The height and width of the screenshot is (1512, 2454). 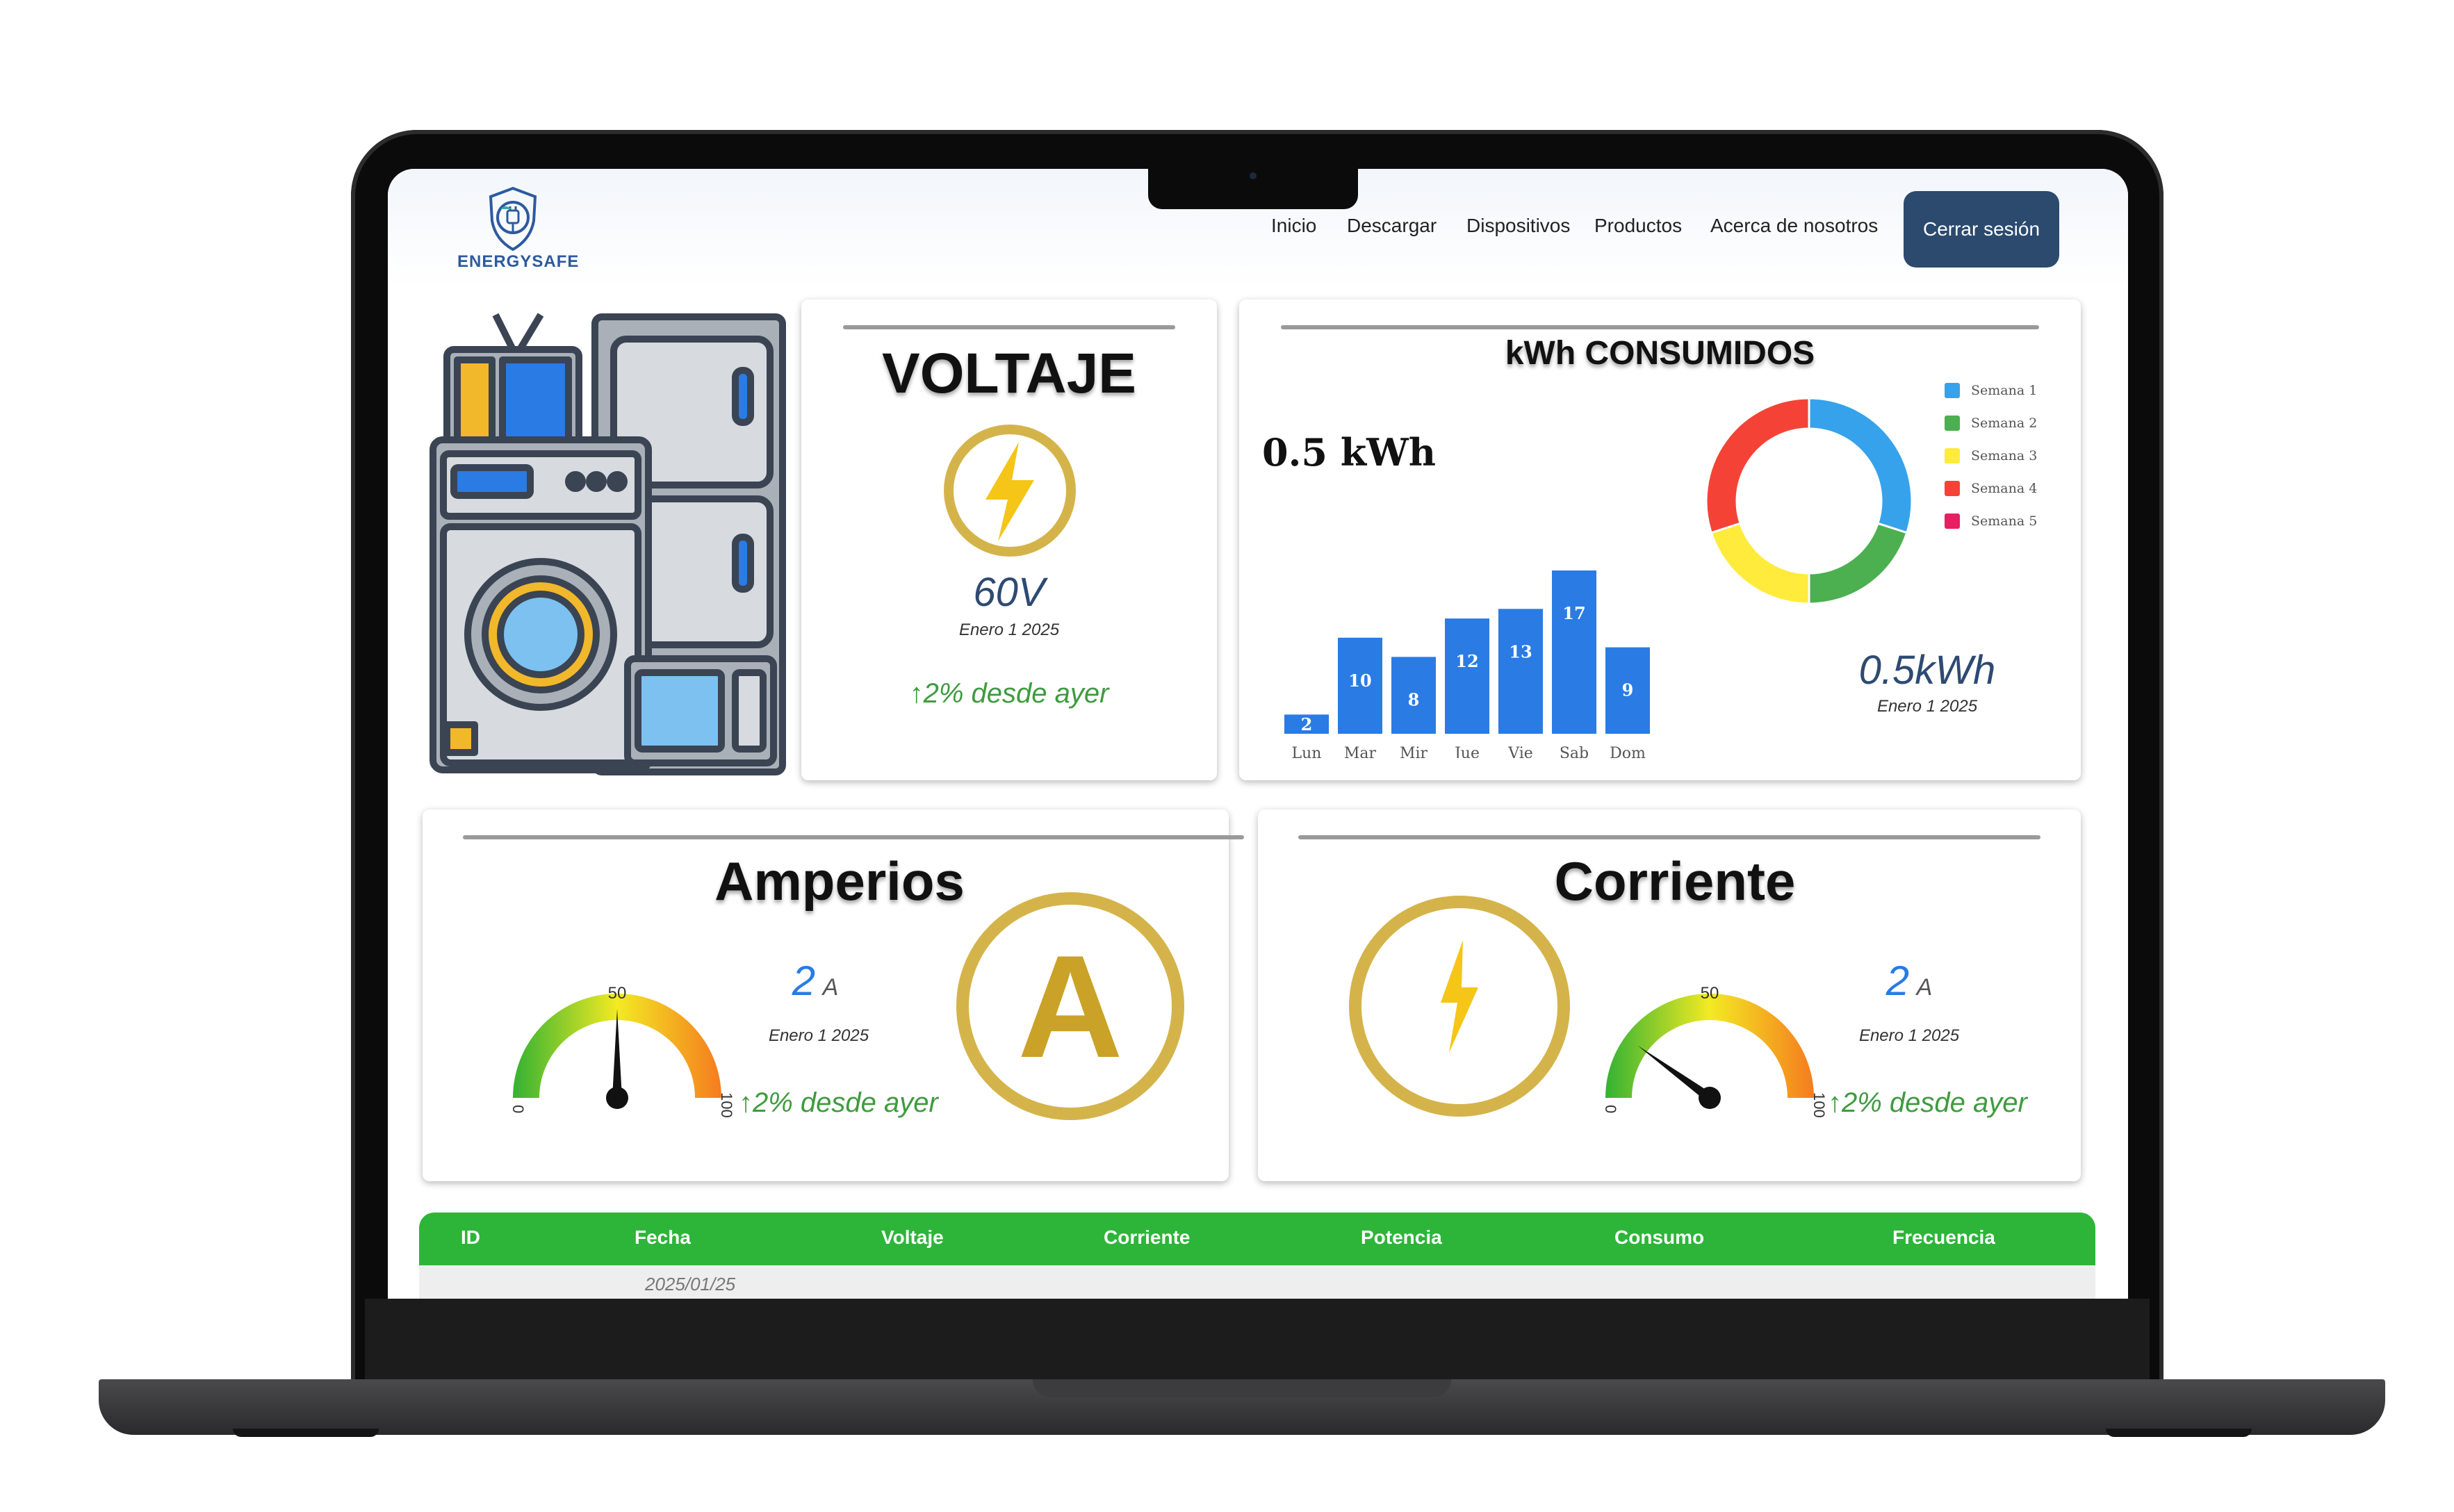 What do you see at coordinates (2004, 390) in the screenshot?
I see `legend-label: Semana 1` at bounding box center [2004, 390].